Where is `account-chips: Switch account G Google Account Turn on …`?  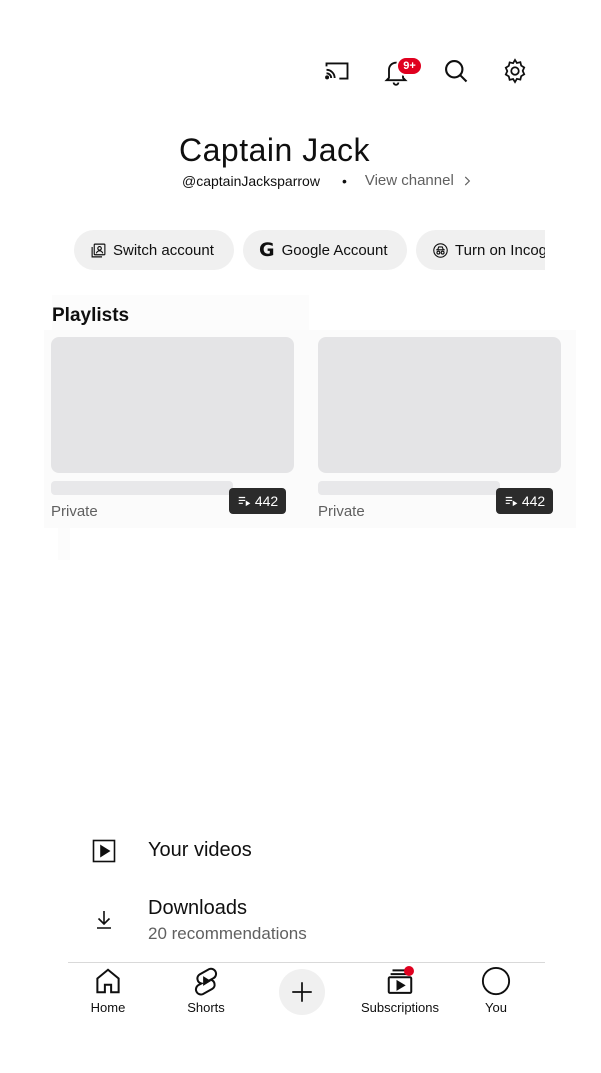 account-chips: Switch account G Google Account Turn on … is located at coordinates (309, 250).